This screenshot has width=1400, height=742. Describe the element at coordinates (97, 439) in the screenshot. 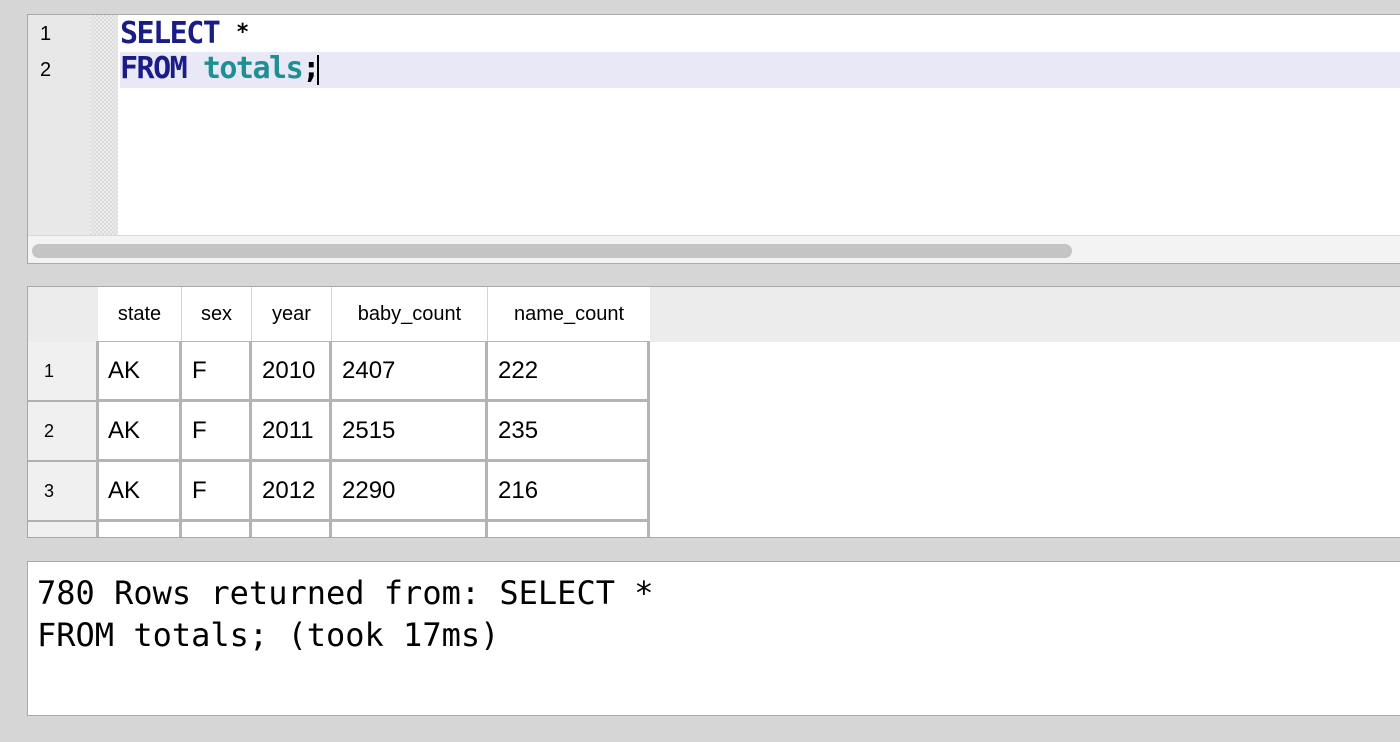

I see `grid-divider` at that location.